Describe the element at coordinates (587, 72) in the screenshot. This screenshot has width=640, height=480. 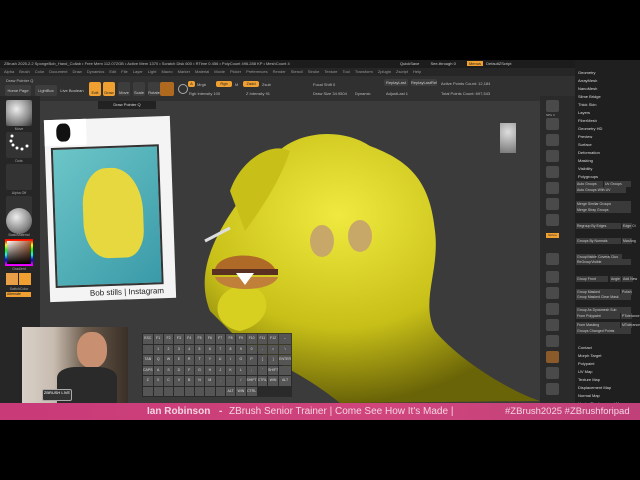
I see `subpalette-geometry: Geometry` at that location.